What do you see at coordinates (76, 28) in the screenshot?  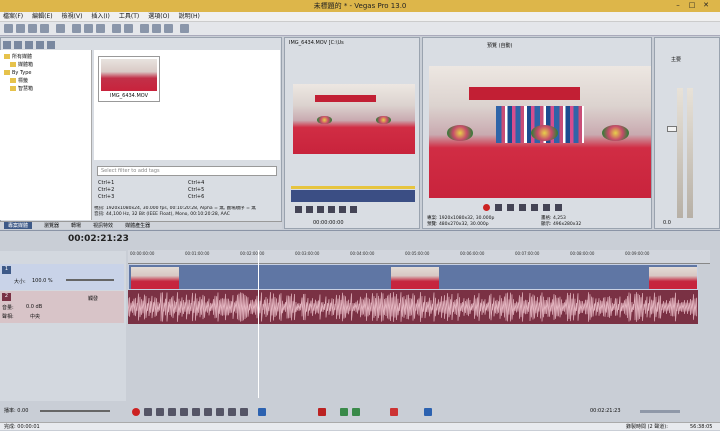 I see `cut-icon` at bounding box center [76, 28].